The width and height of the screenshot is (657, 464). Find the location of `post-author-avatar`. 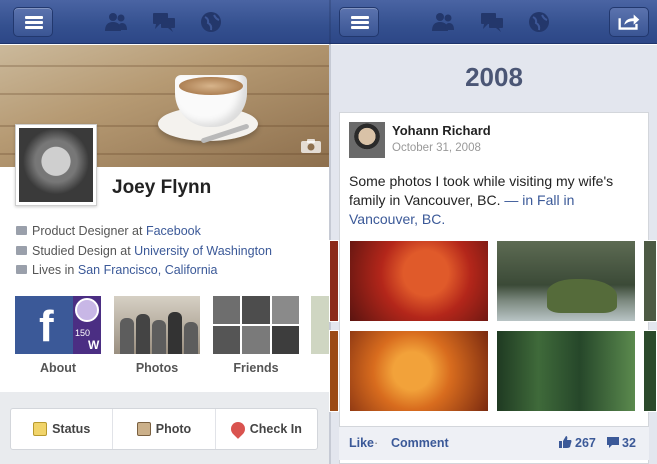

post-author-avatar is located at coordinates (367, 140).